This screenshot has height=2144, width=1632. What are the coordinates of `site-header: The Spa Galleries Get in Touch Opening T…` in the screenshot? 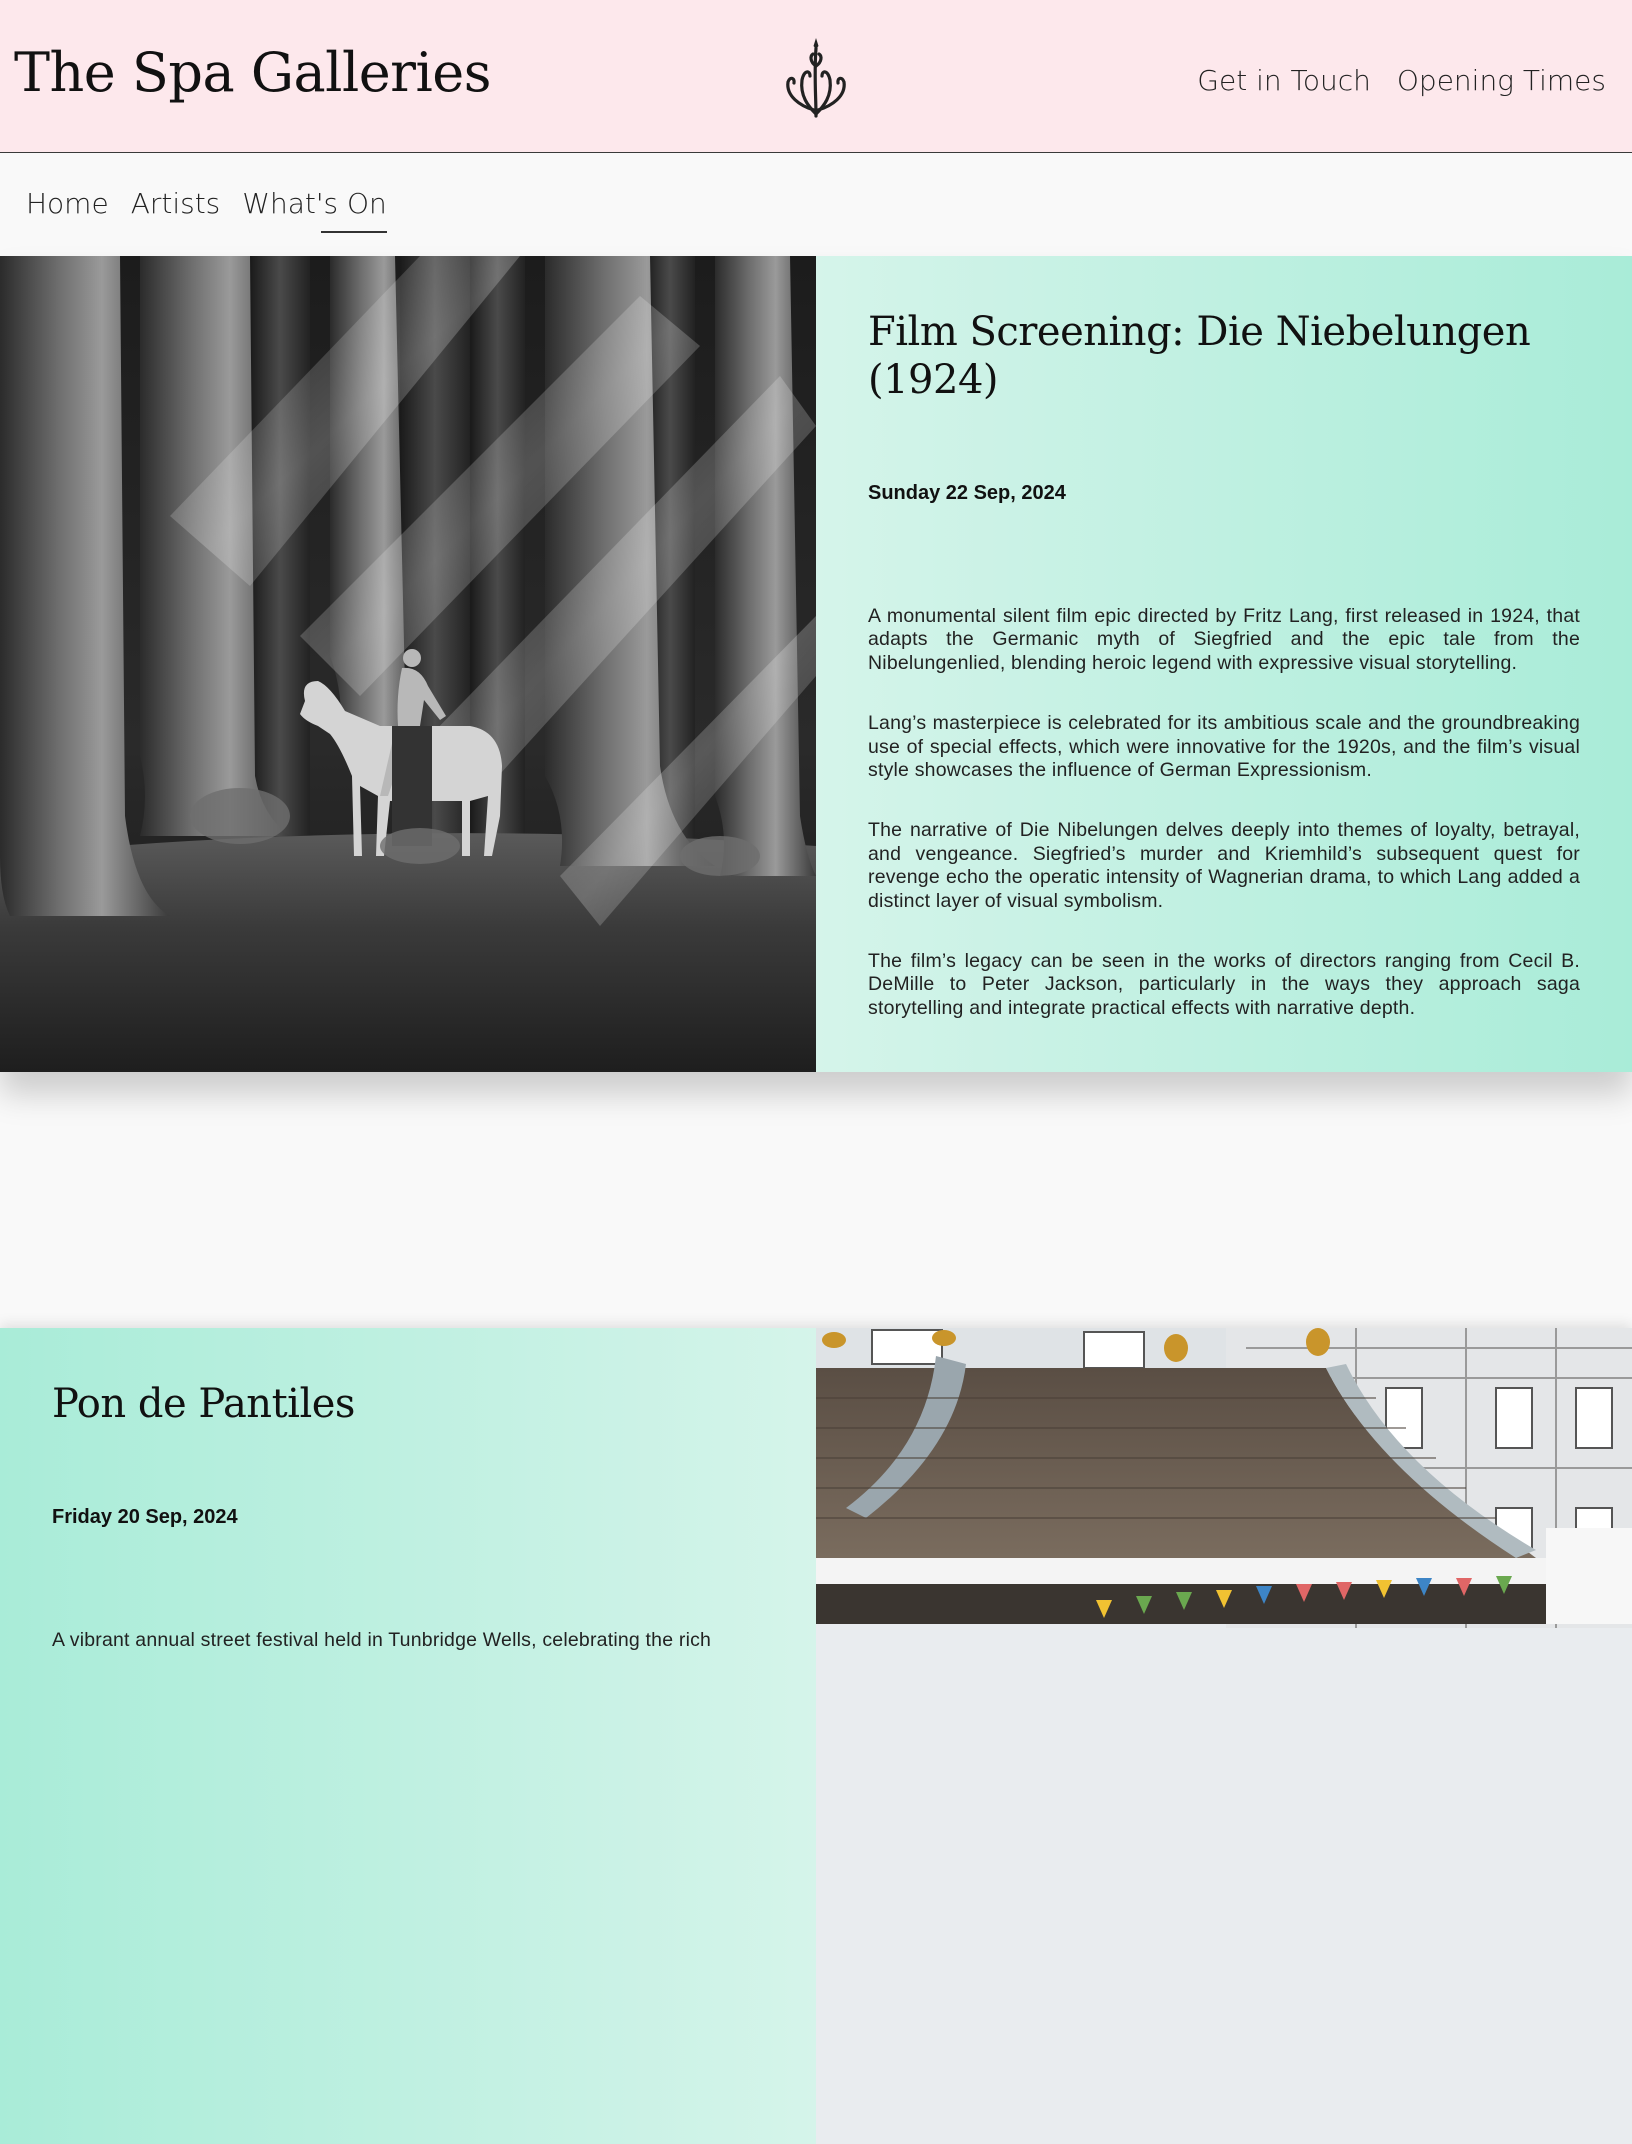 It's located at (816, 76).